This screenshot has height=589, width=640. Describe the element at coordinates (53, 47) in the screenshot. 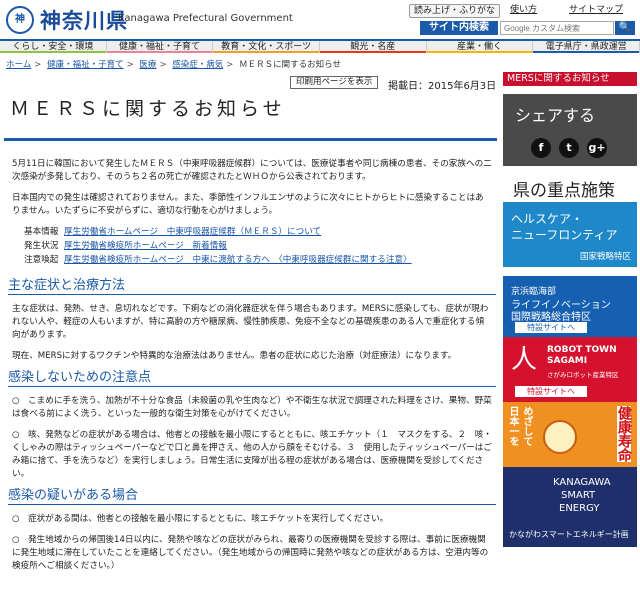

I see `nav-item-life: くらし・安全・環境` at that location.